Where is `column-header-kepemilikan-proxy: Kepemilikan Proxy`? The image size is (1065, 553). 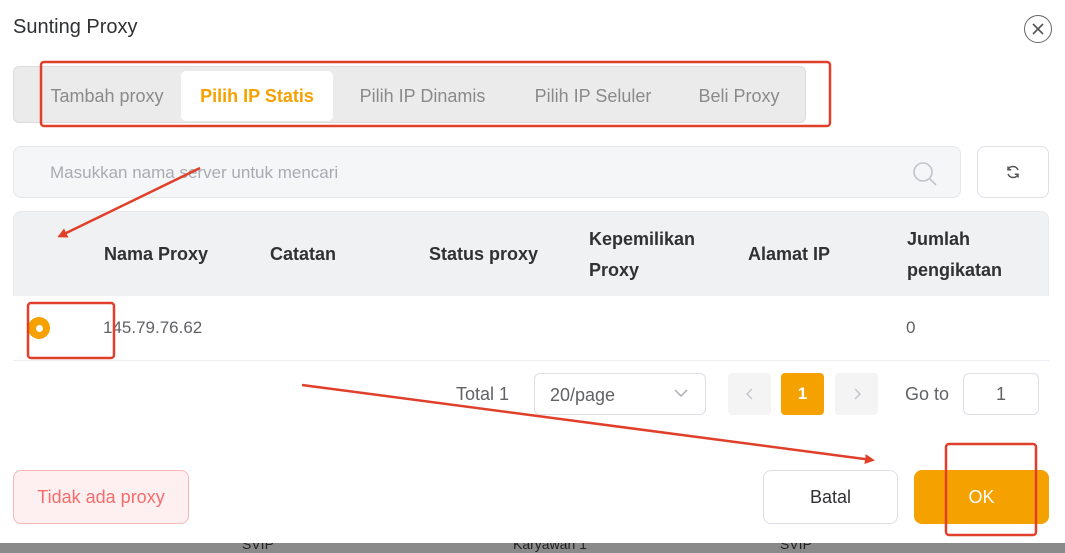 column-header-kepemilikan-proxy: Kepemilikan Proxy is located at coordinates (649, 255).